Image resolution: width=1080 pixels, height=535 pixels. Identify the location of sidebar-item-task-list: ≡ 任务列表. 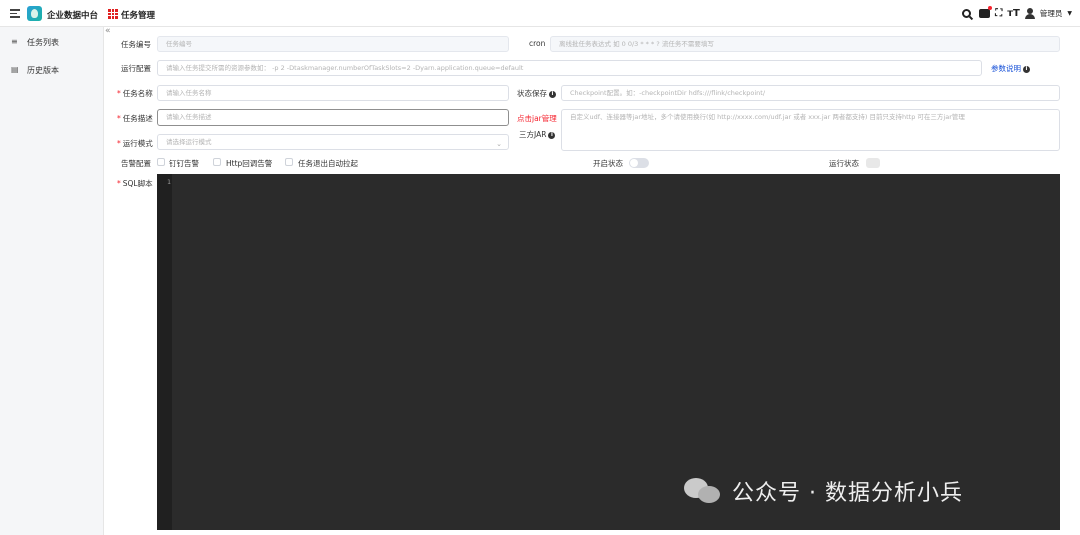
(52, 42).